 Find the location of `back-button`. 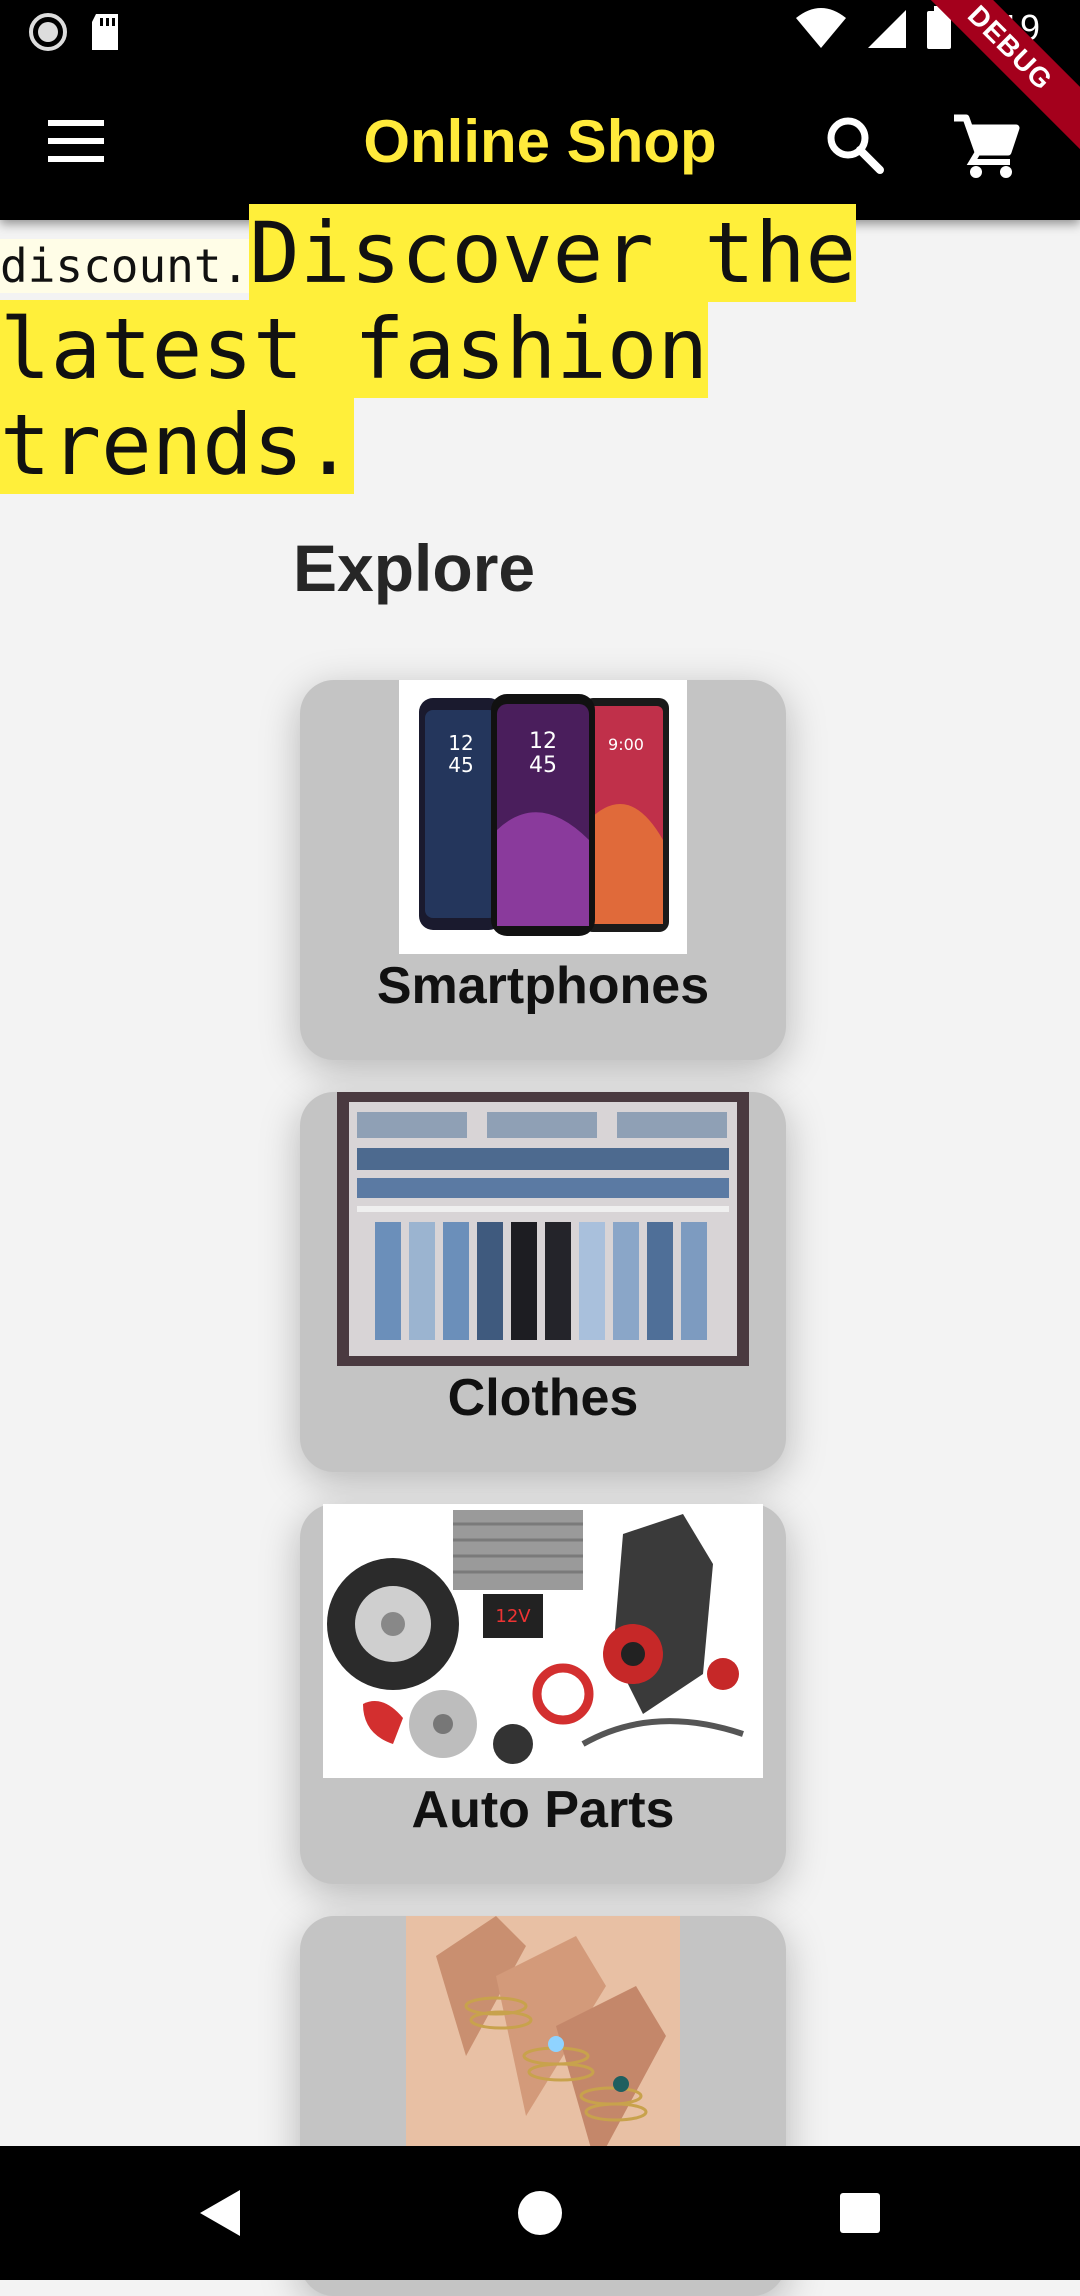

back-button is located at coordinates (220, 2213).